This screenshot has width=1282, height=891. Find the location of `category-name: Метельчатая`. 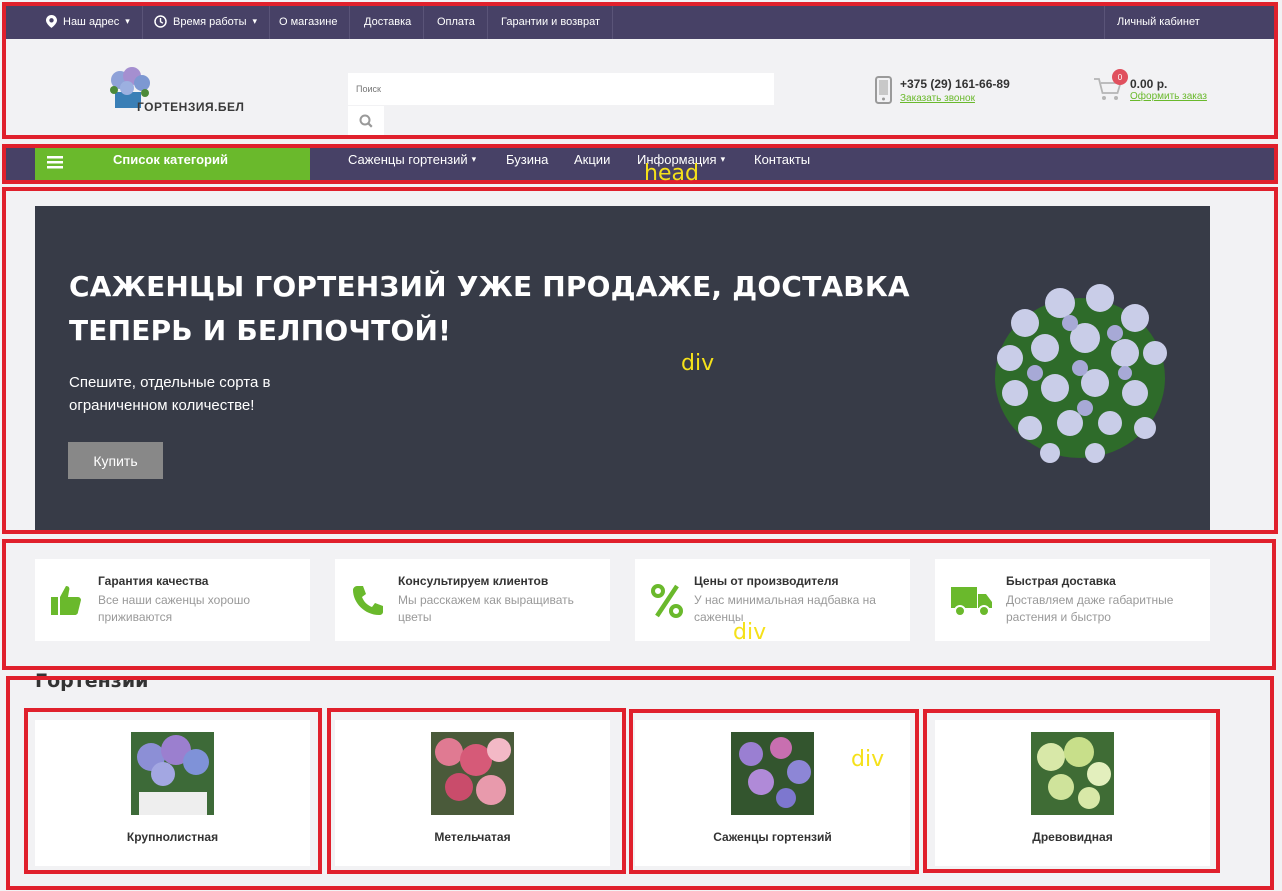

category-name: Метельчатая is located at coordinates (472, 837).